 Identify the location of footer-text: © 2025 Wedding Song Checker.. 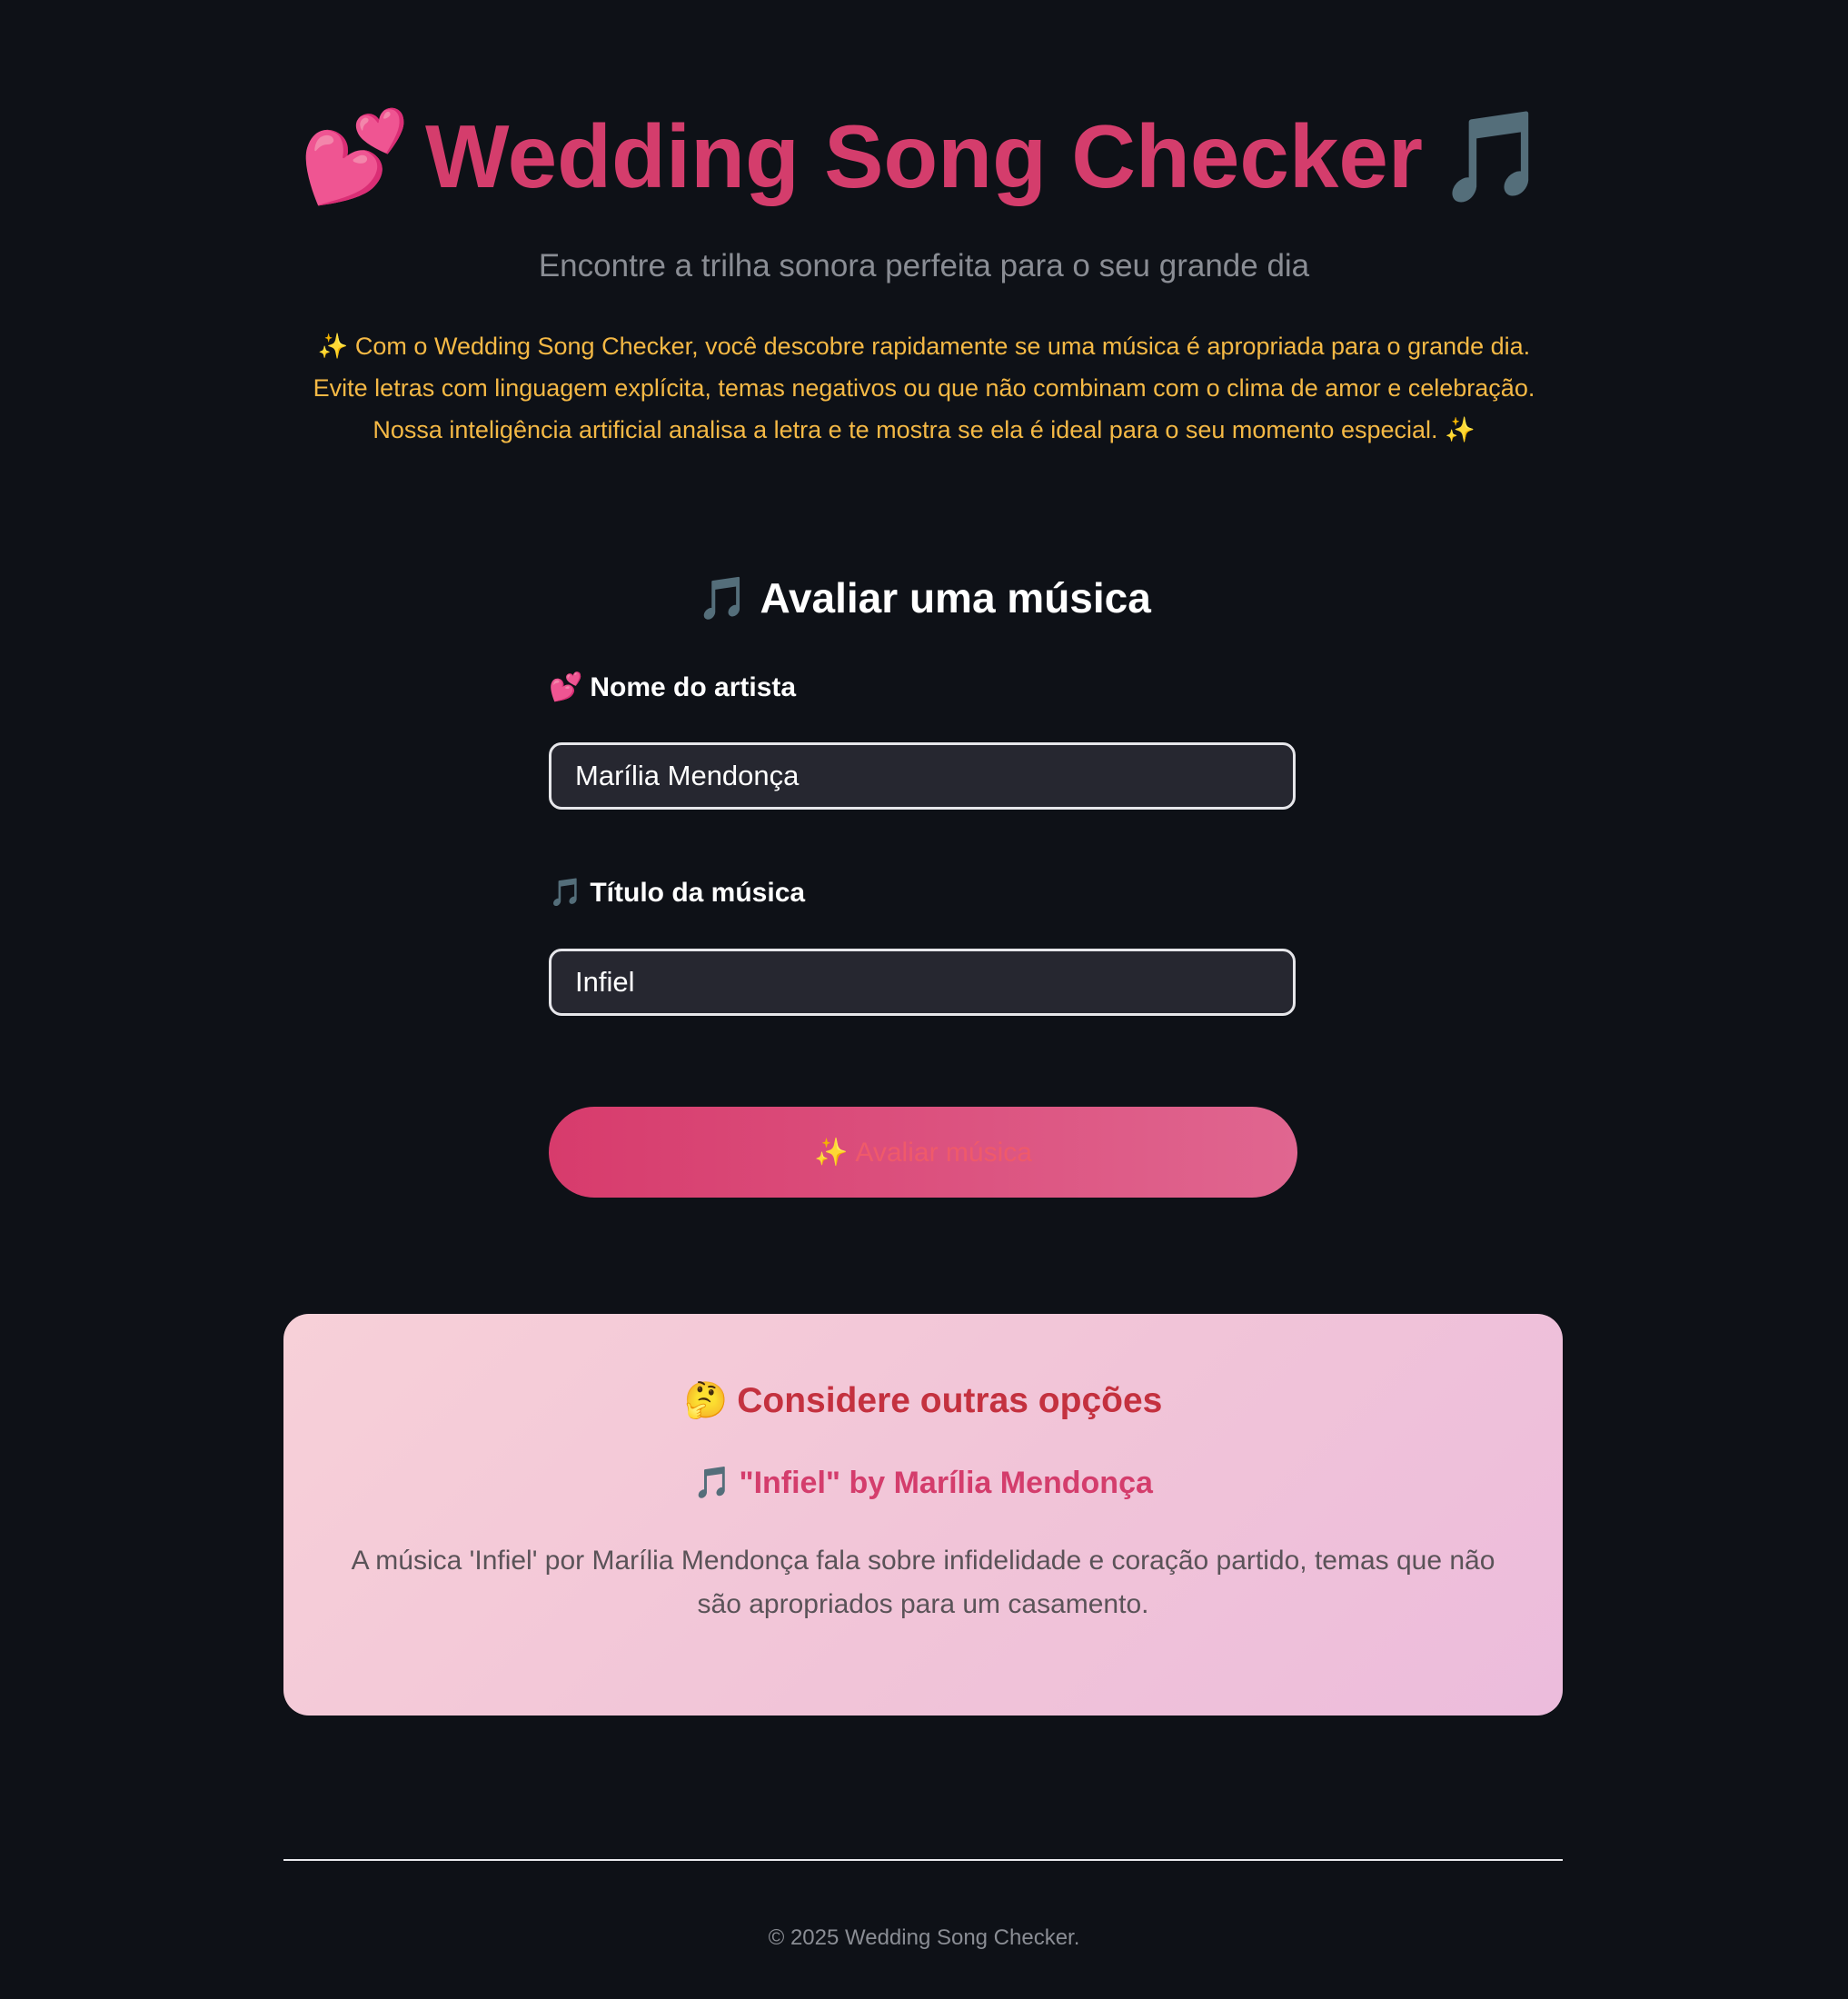
(924, 1938).